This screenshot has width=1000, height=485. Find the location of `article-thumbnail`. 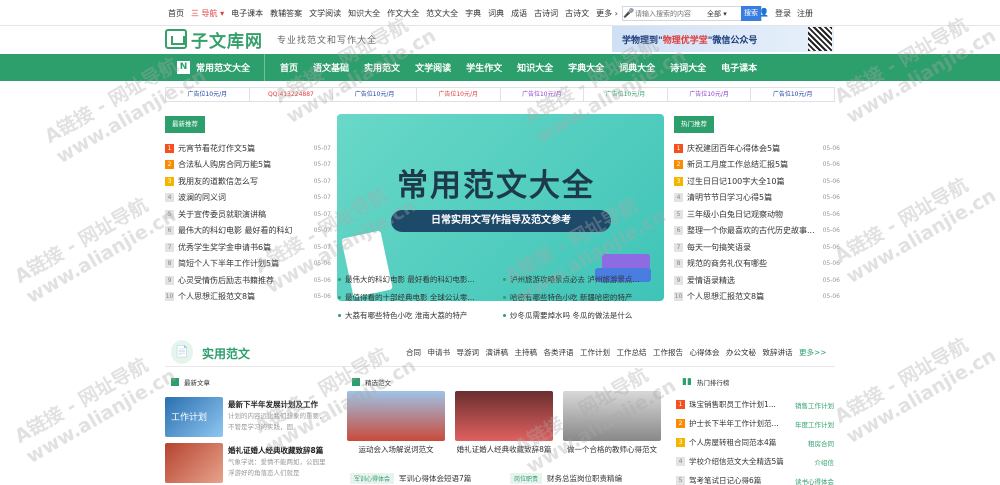

article-thumbnail is located at coordinates (194, 463).